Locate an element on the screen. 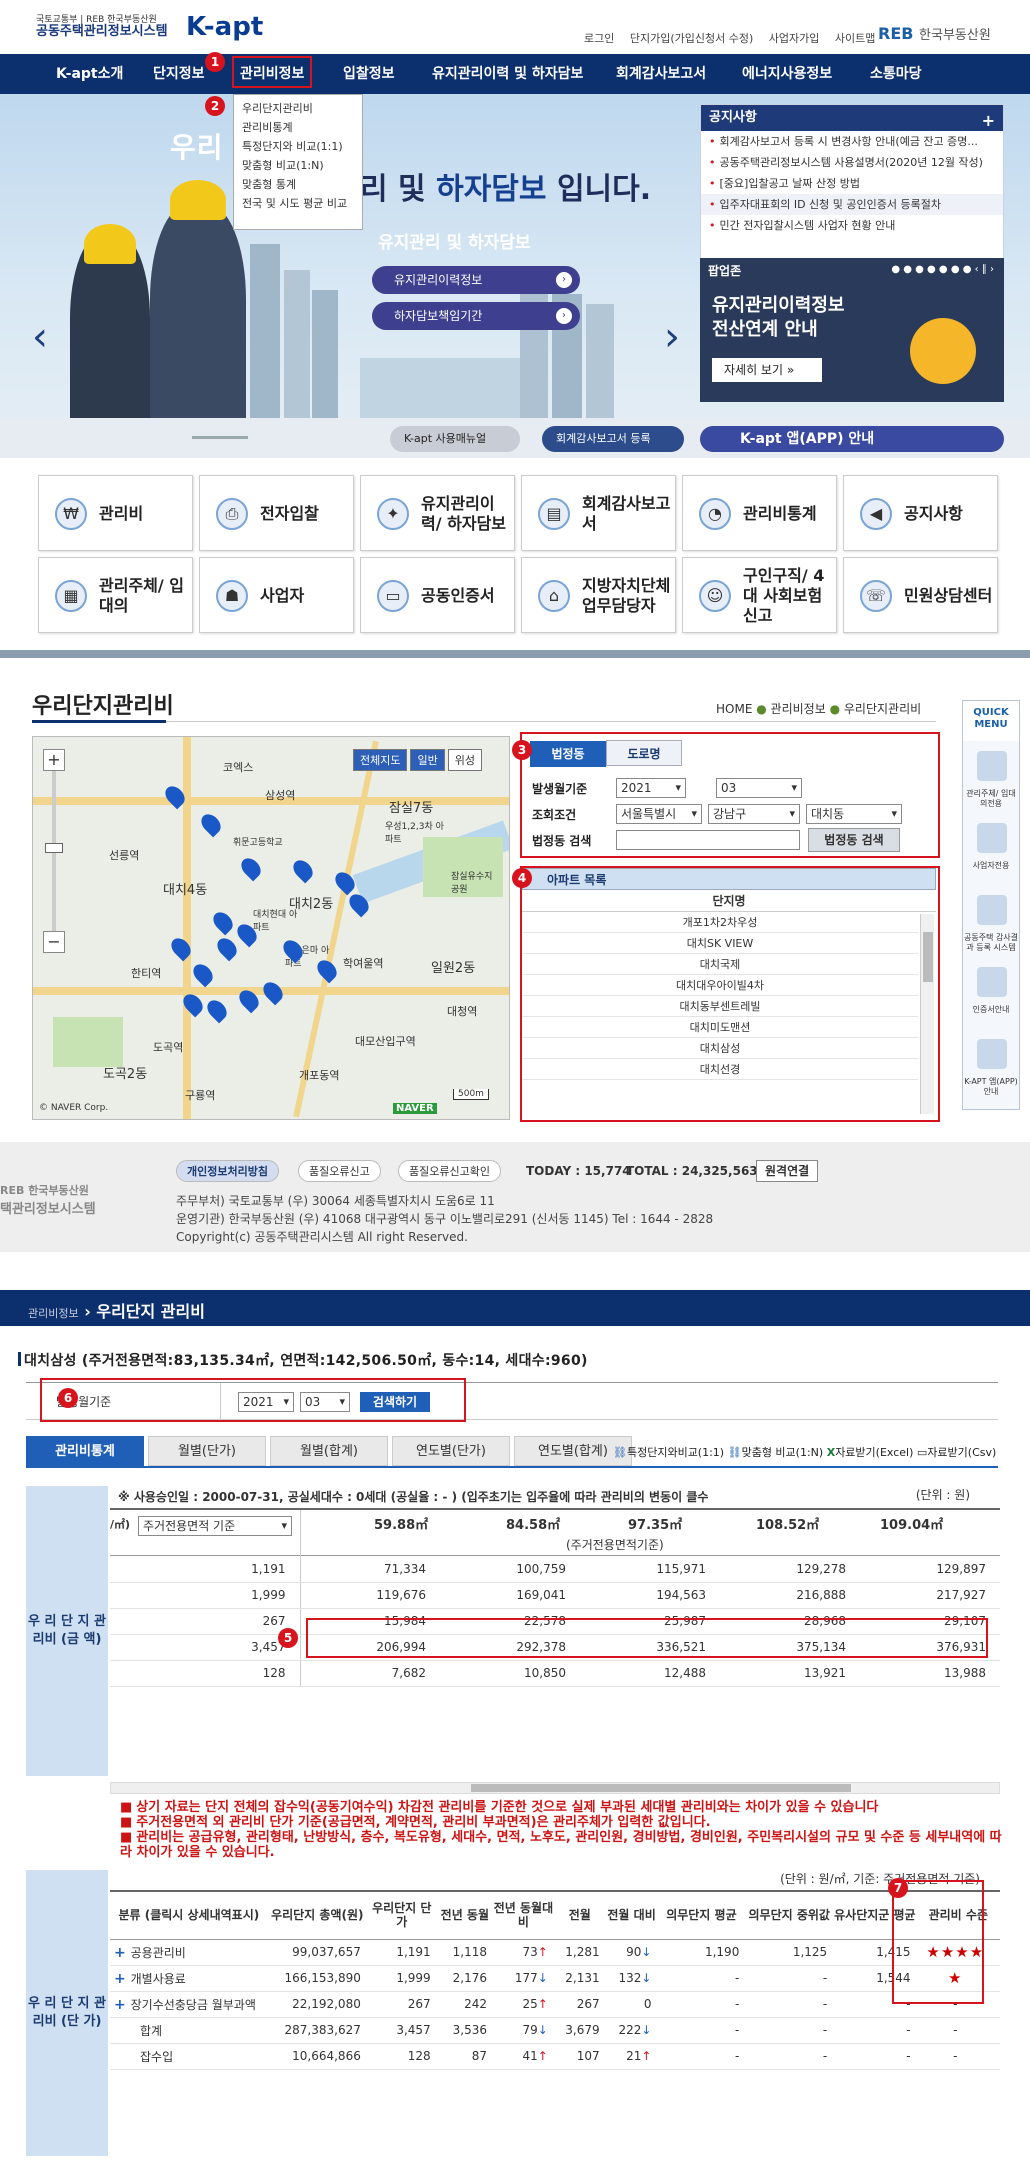  crumb-parent: 관리비정보 is located at coordinates (53, 1313).